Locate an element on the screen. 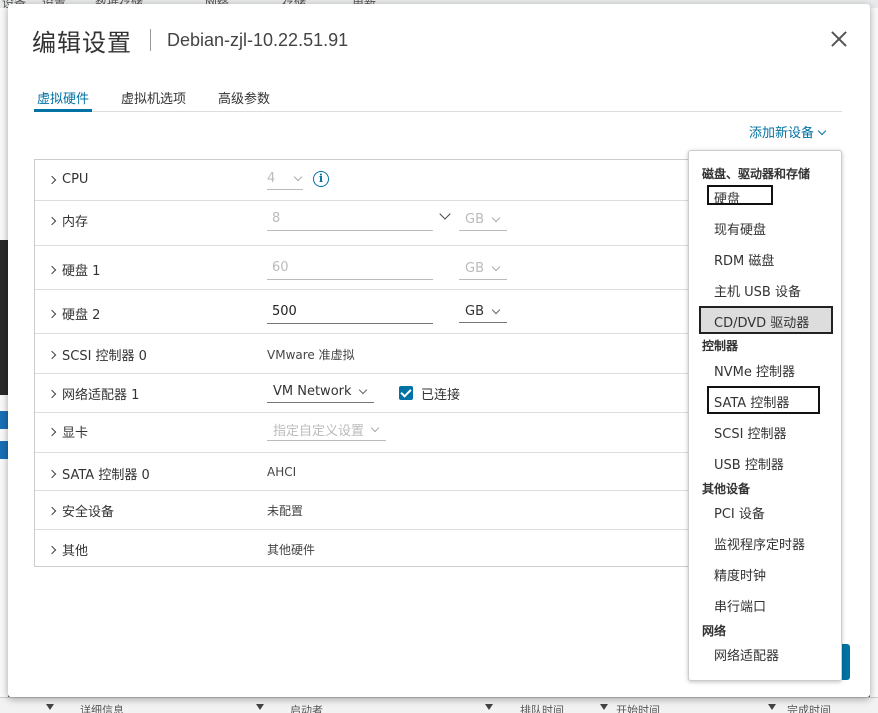  menu-item-rdm-disk: RDM 磁盘 is located at coordinates (744, 259).